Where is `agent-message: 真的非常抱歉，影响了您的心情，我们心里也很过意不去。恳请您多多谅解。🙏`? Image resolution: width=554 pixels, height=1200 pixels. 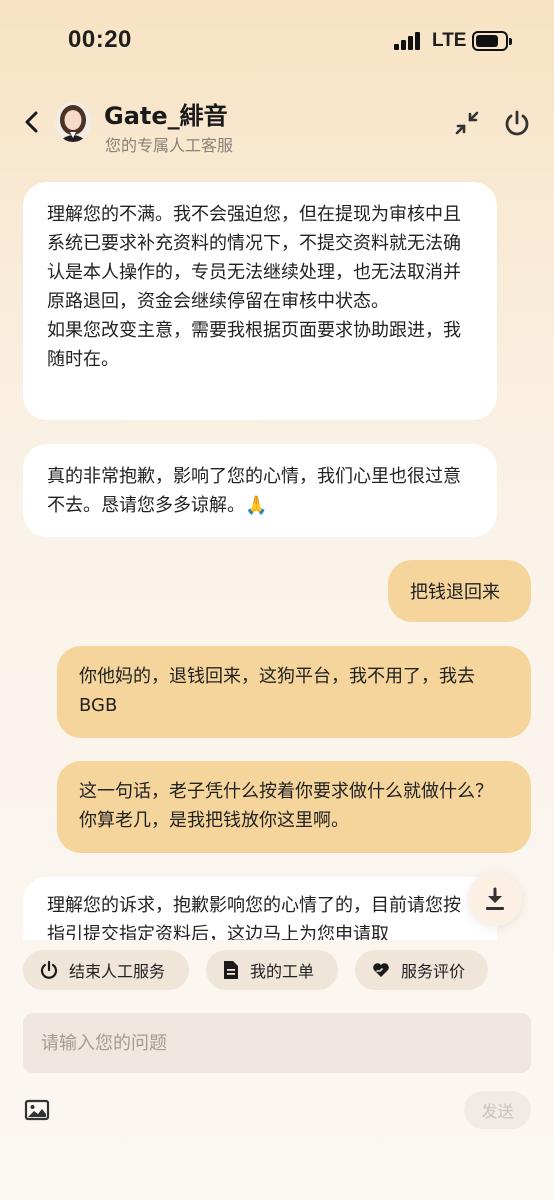 agent-message: 真的非常抱歉，影响了您的心情，我们心里也很过意不去。恳请您多多谅解。🙏 is located at coordinates (260, 490).